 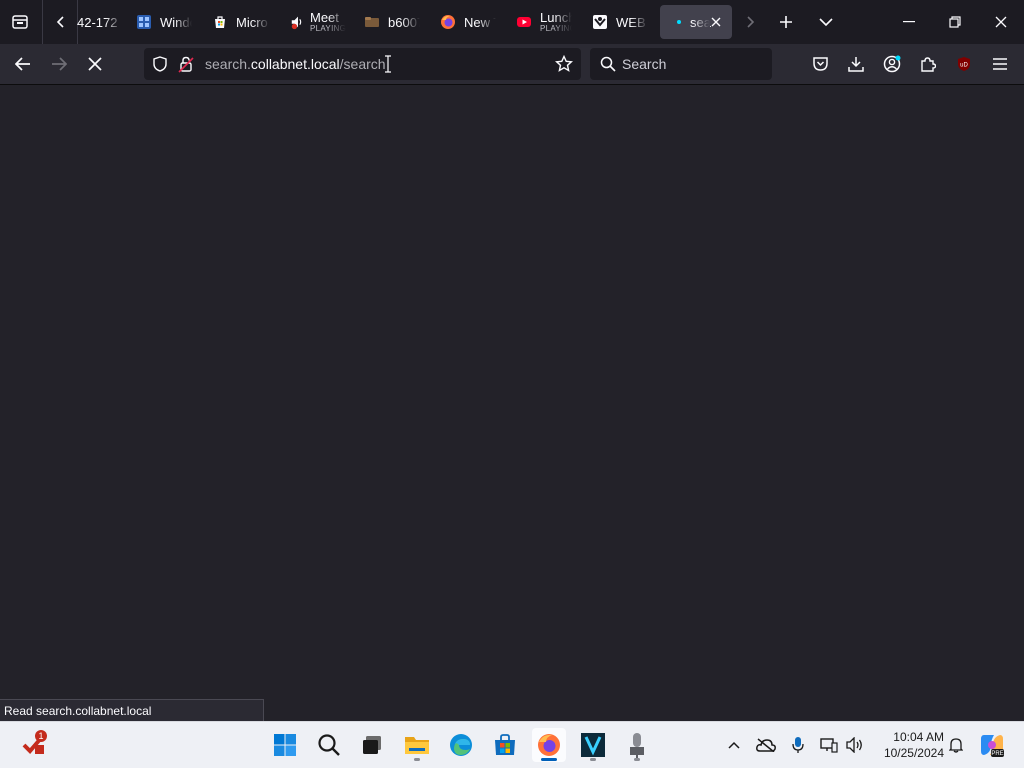 What do you see at coordinates (786, 22) in the screenshot?
I see `new-tab-button` at bounding box center [786, 22].